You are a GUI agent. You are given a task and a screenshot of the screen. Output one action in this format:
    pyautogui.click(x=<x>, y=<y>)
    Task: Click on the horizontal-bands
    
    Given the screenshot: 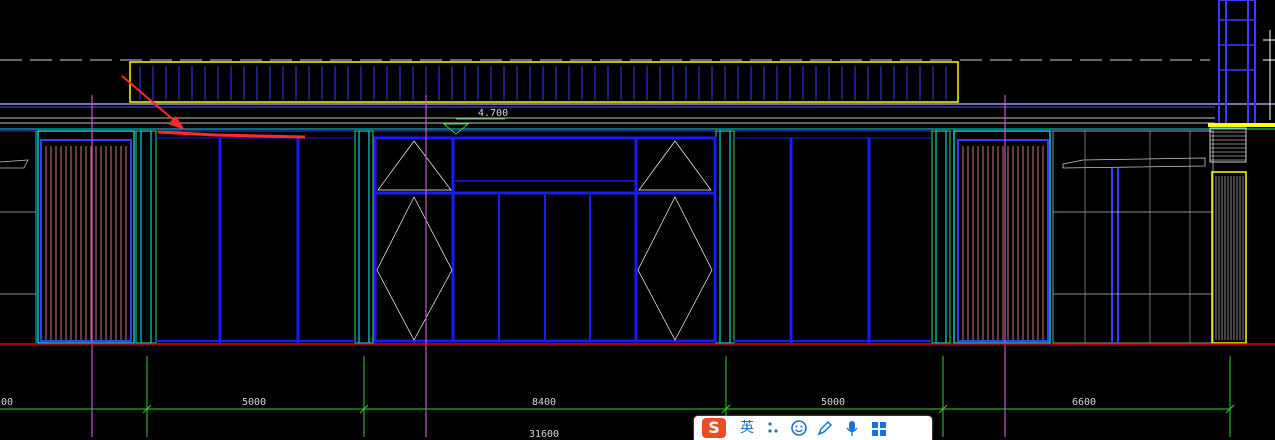 What is the action you would take?
    pyautogui.click(x=637, y=117)
    